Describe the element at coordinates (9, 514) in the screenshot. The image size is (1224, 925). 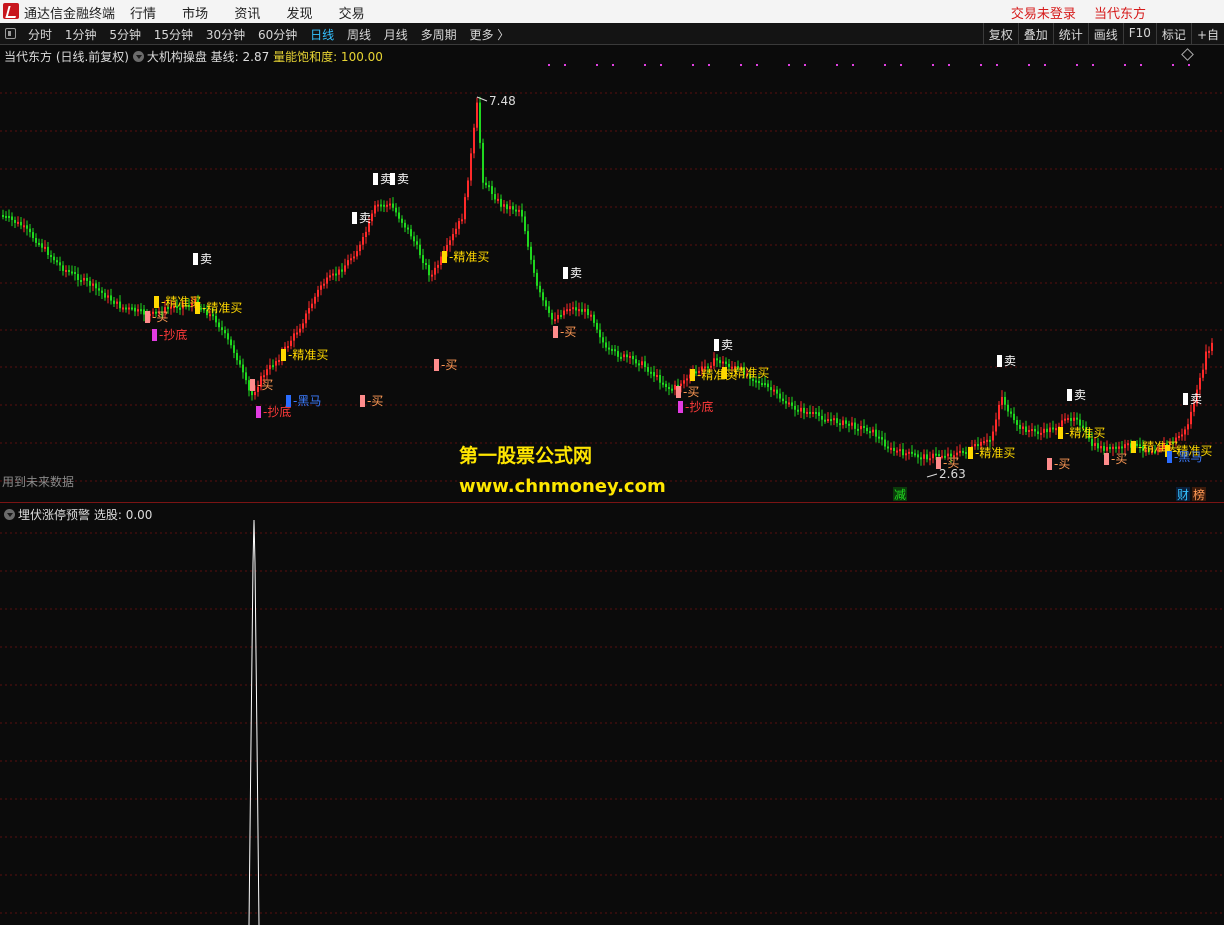
I see `sub-indicator-dropdown-icon` at that location.